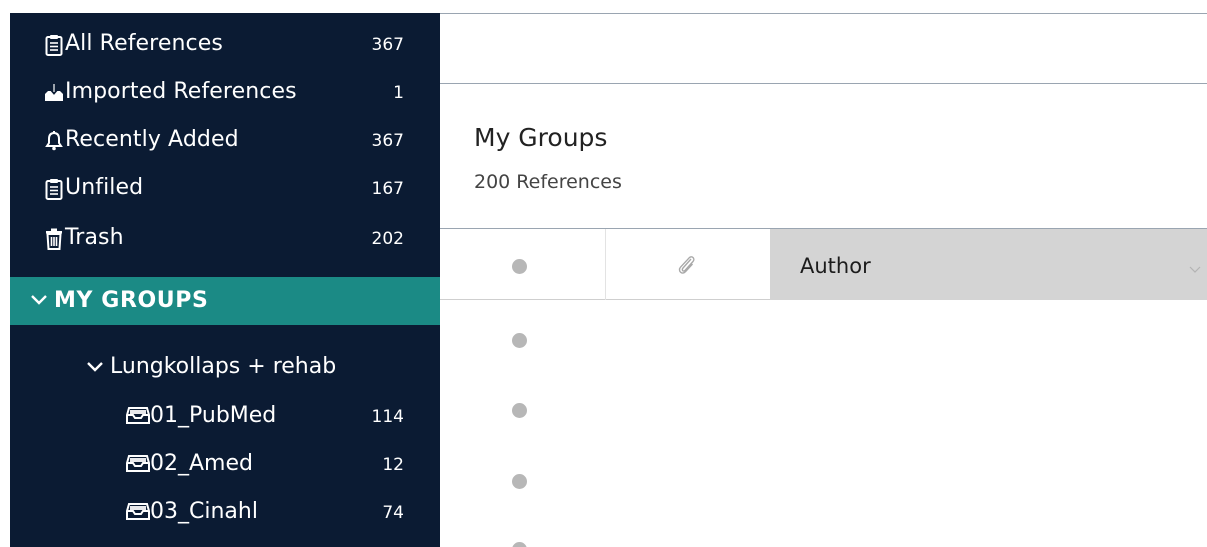  I want to click on my-groups-header: MY GROUPS, so click(225, 301).